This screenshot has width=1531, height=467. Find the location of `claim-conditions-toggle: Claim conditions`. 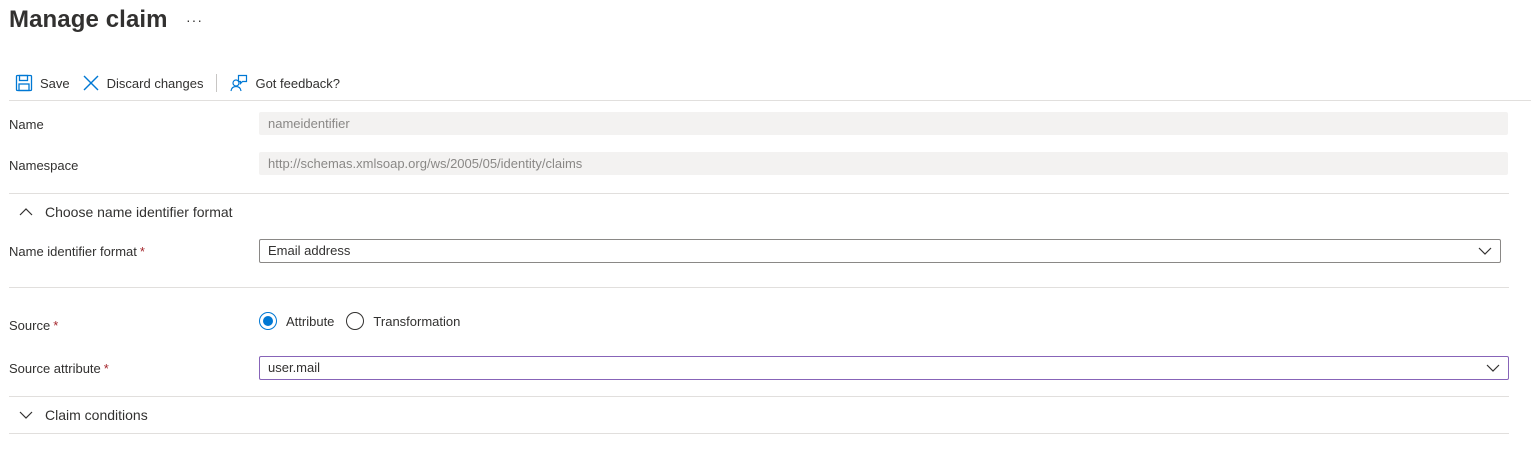

claim-conditions-toggle: Claim conditions is located at coordinates (83, 415).